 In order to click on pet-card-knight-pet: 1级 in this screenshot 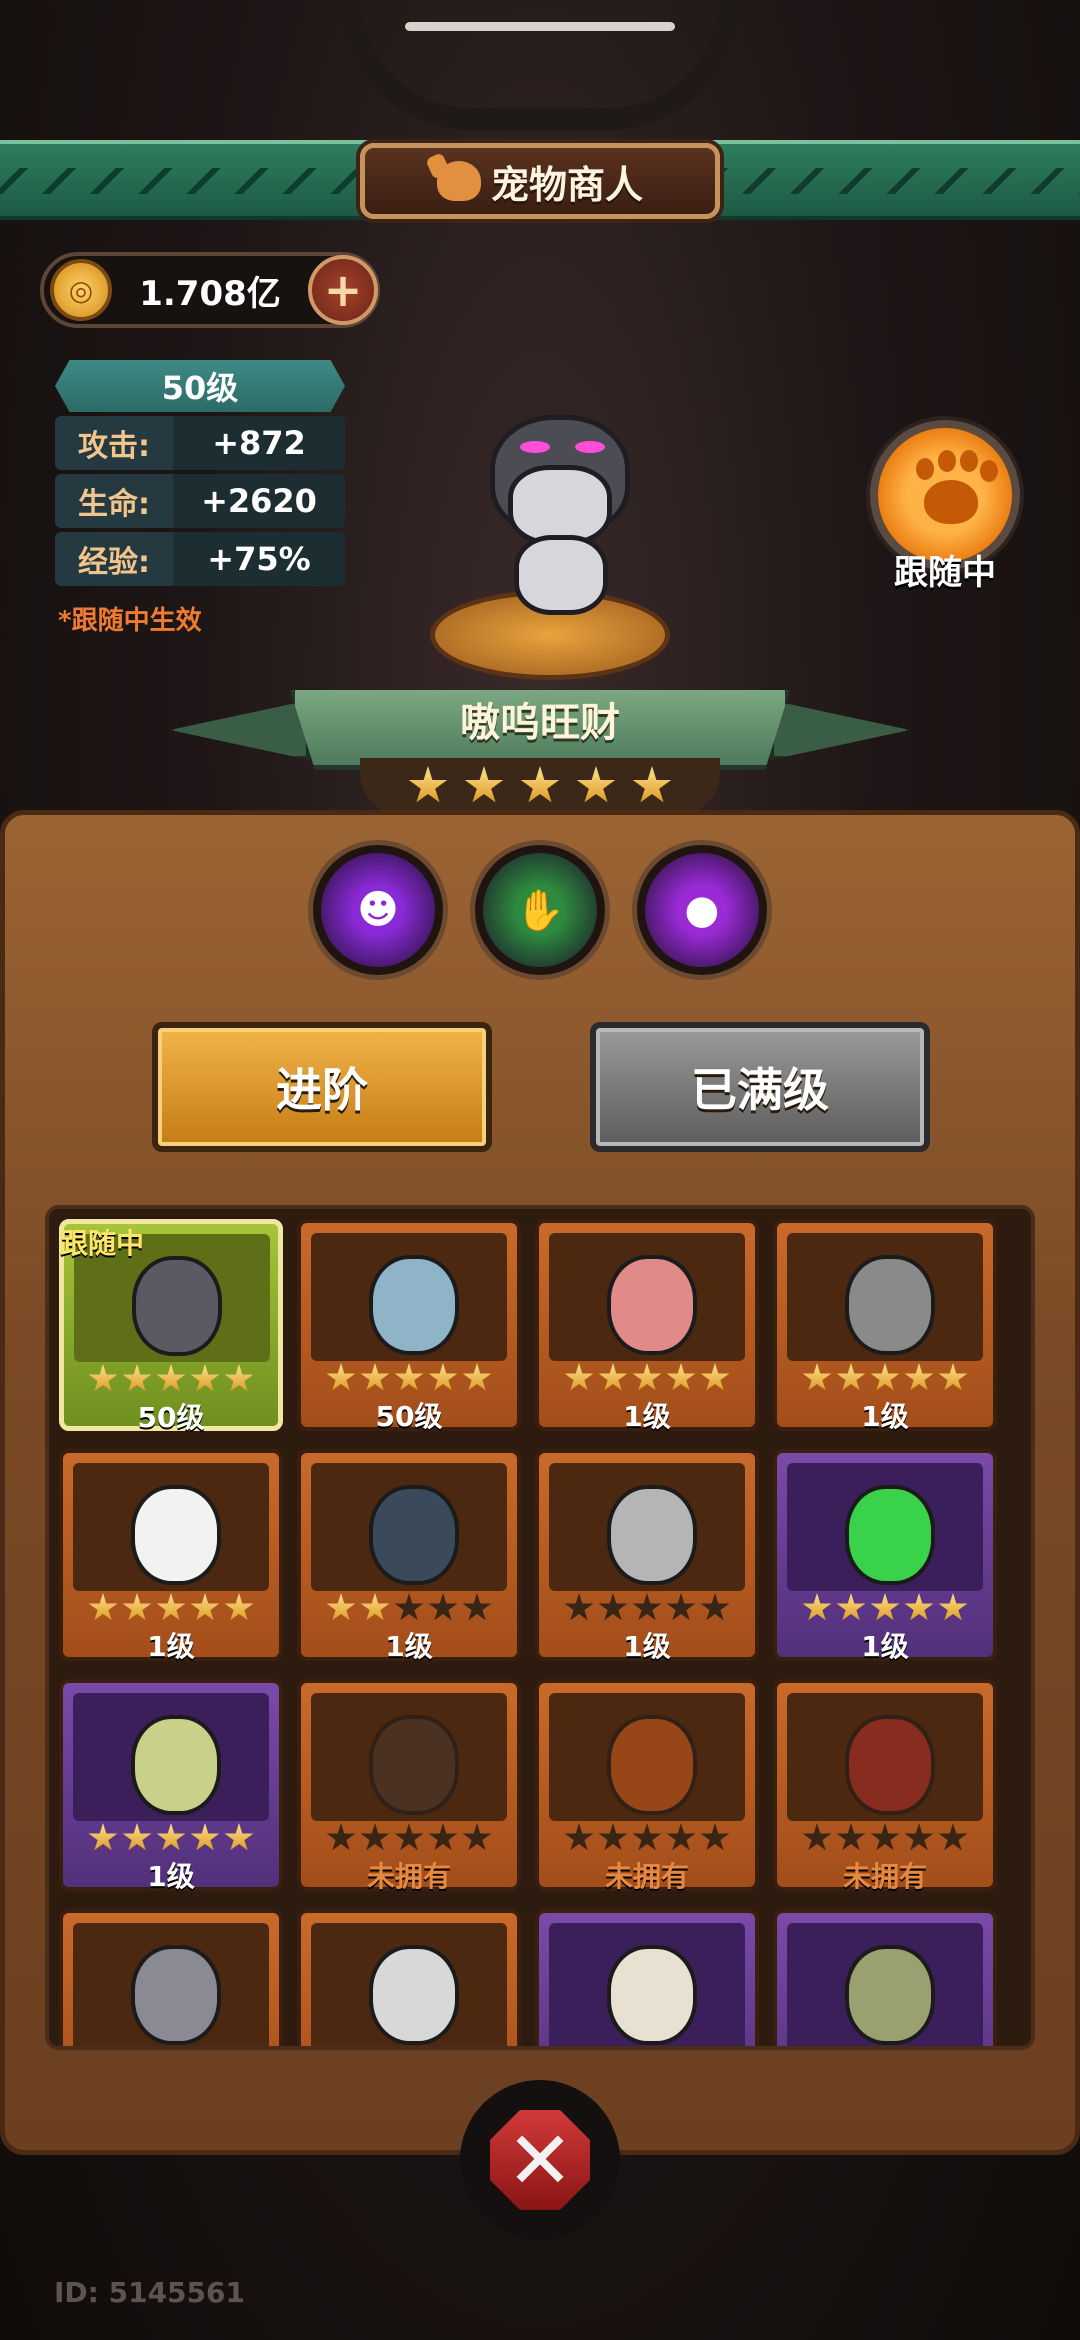, I will do `click(647, 1556)`.